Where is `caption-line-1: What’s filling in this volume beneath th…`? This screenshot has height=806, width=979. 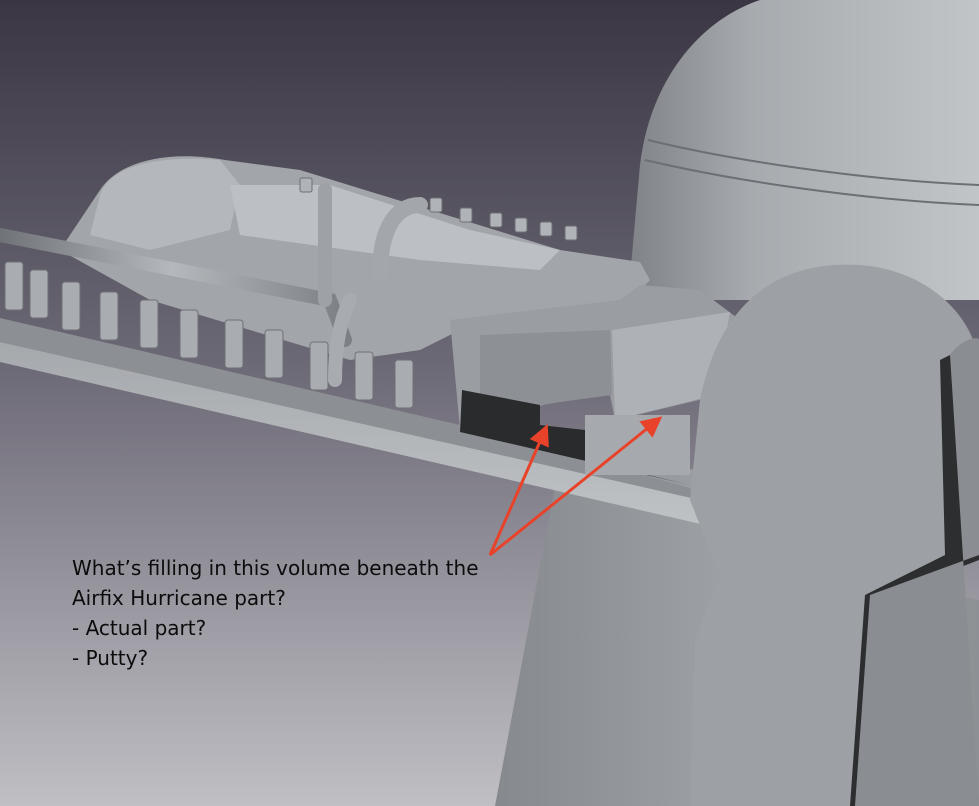
caption-line-1: What’s filling in this volume beneath th… is located at coordinates (275, 568).